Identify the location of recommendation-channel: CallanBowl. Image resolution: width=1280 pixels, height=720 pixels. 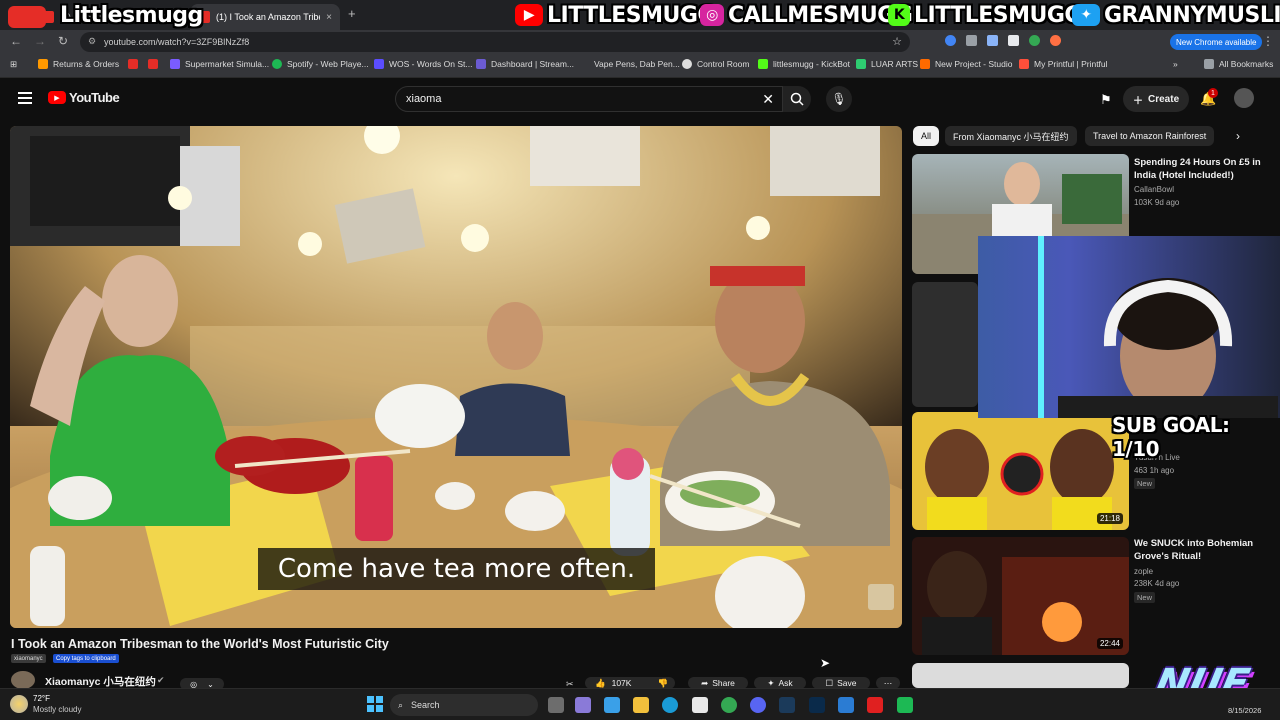
(1154, 189).